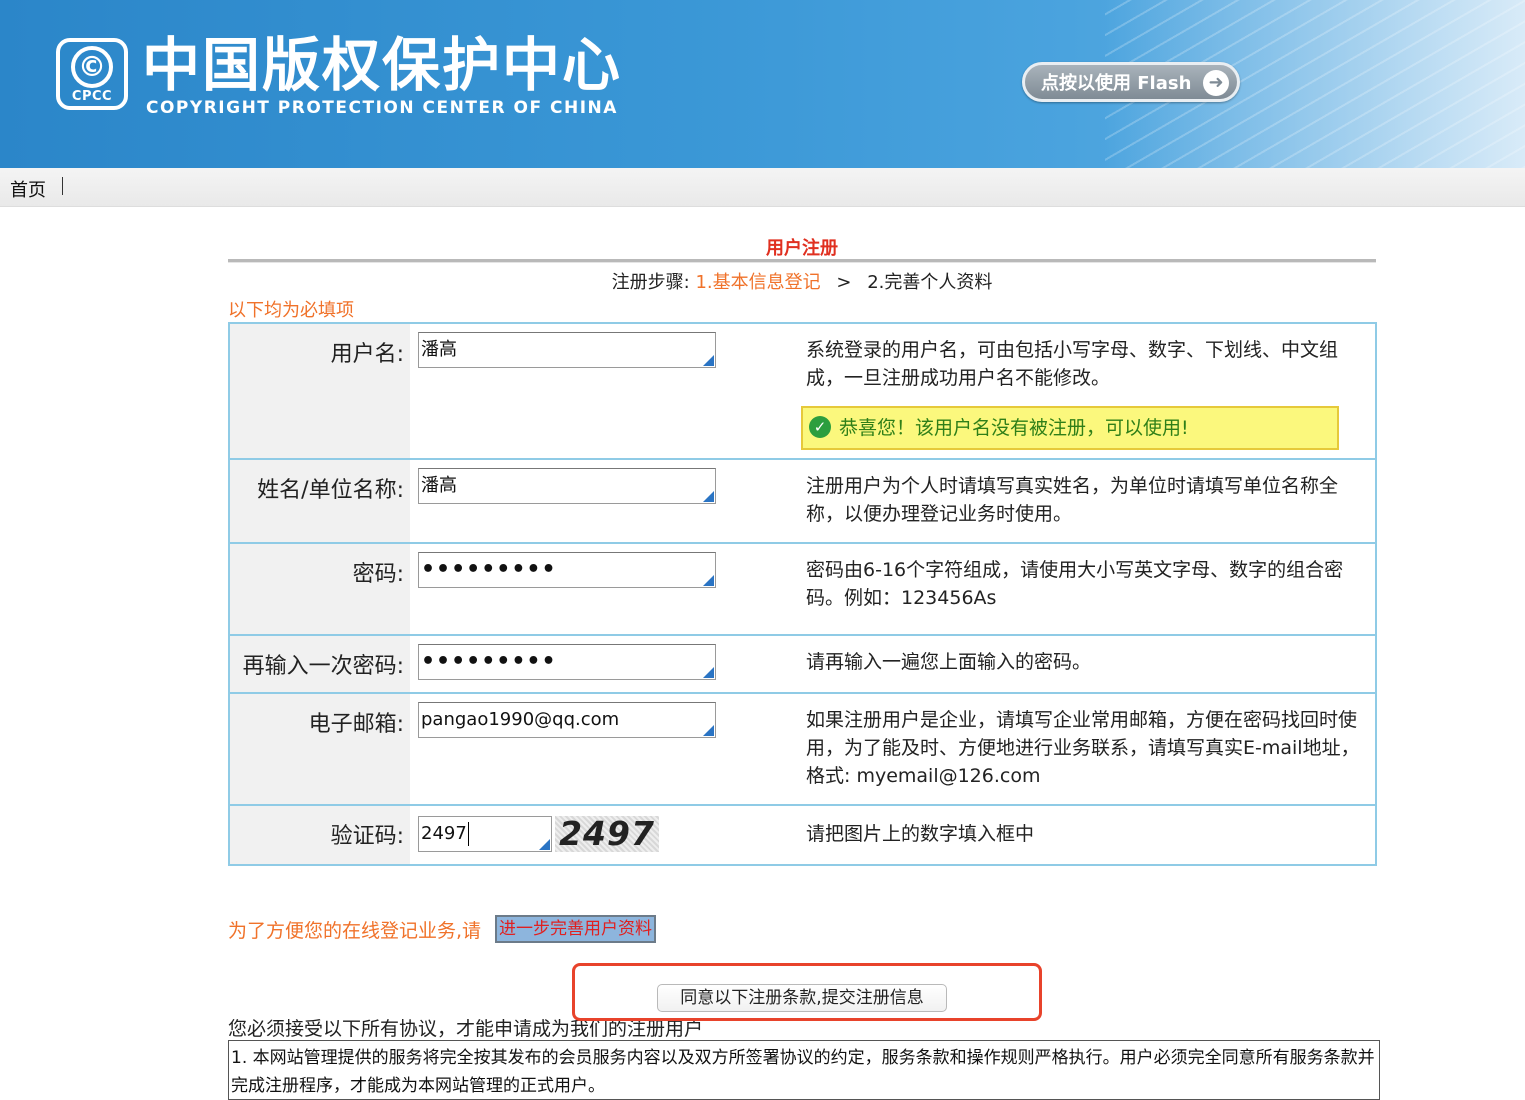 The height and width of the screenshot is (1100, 1525). I want to click on flash-button-label: 点按以使用 Flash, so click(1116, 83).